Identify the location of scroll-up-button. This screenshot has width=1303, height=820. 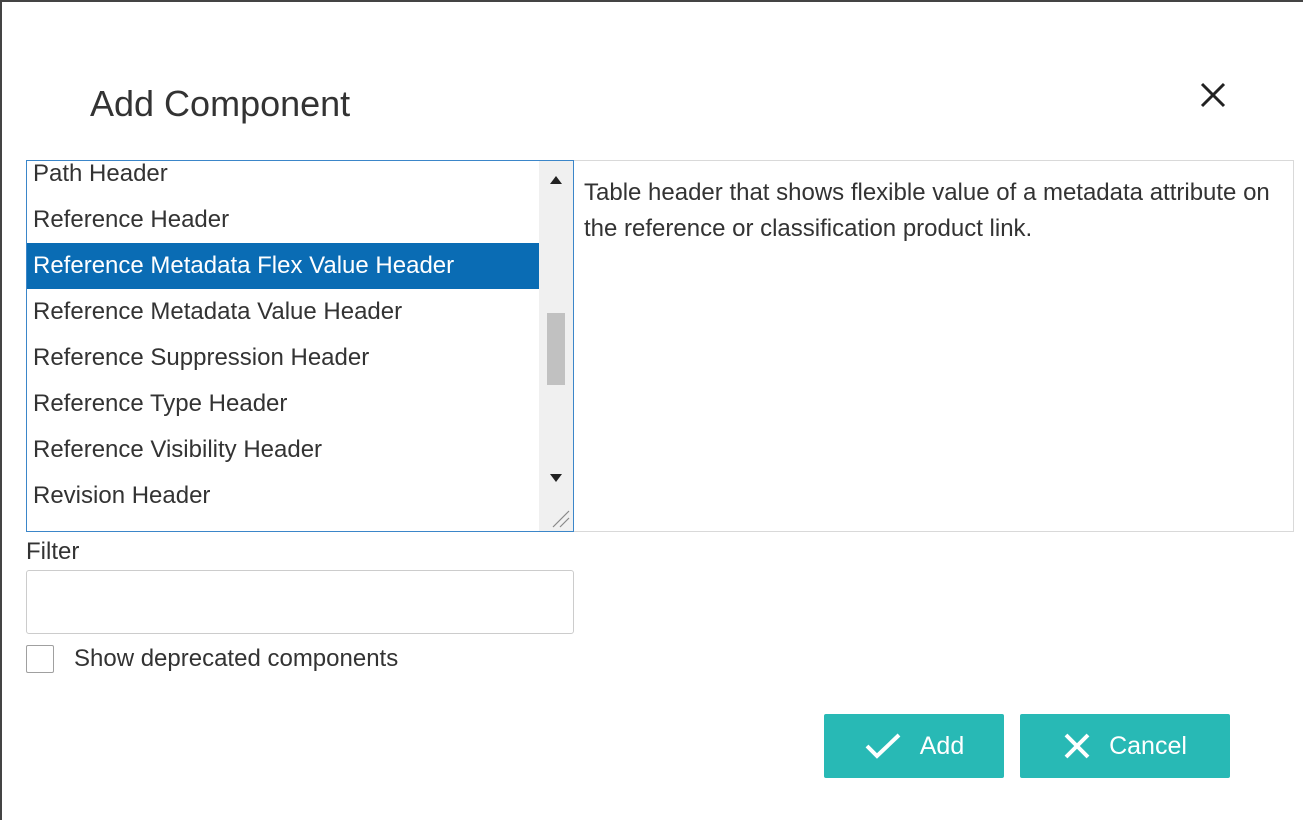
(556, 180).